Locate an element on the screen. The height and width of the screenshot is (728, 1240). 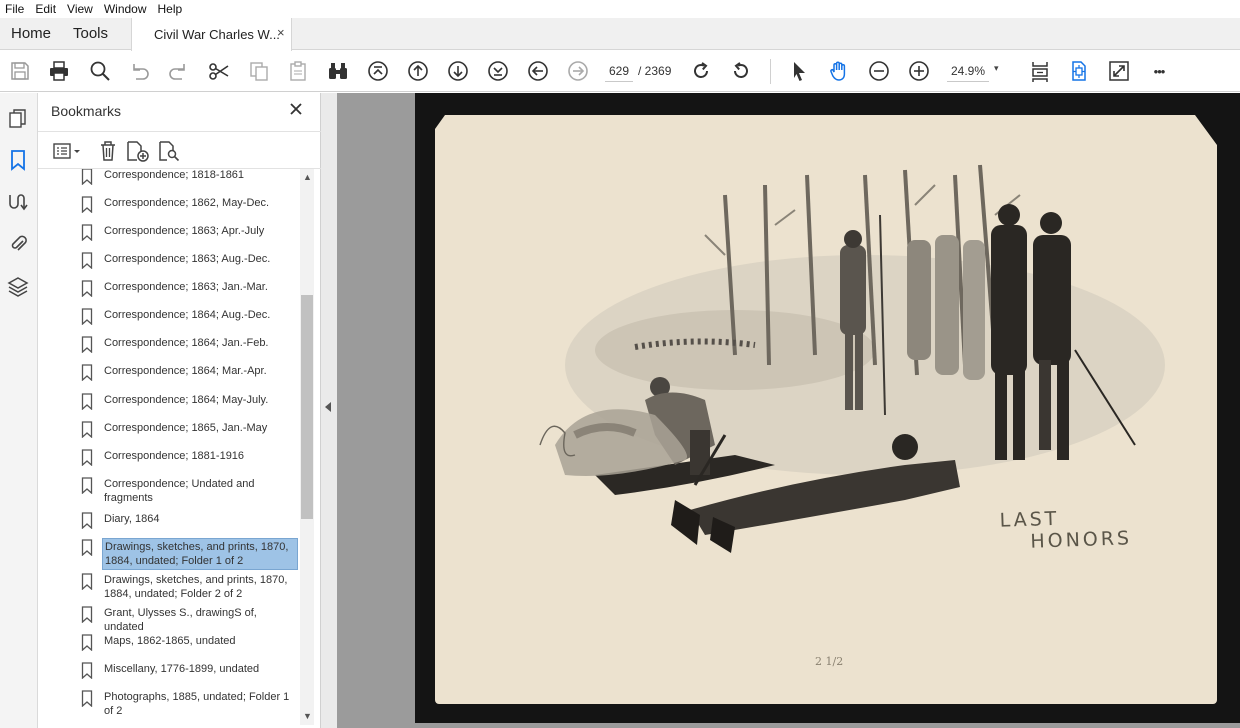
bookmark-options-icon is located at coordinates (68, 151).